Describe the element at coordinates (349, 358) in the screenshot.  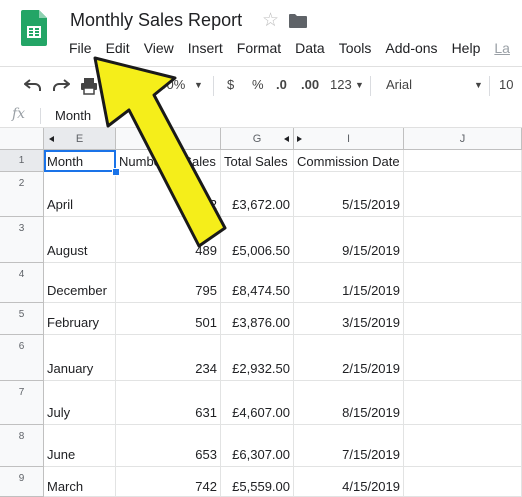
I see `cell-i6: 2/15/2019` at that location.